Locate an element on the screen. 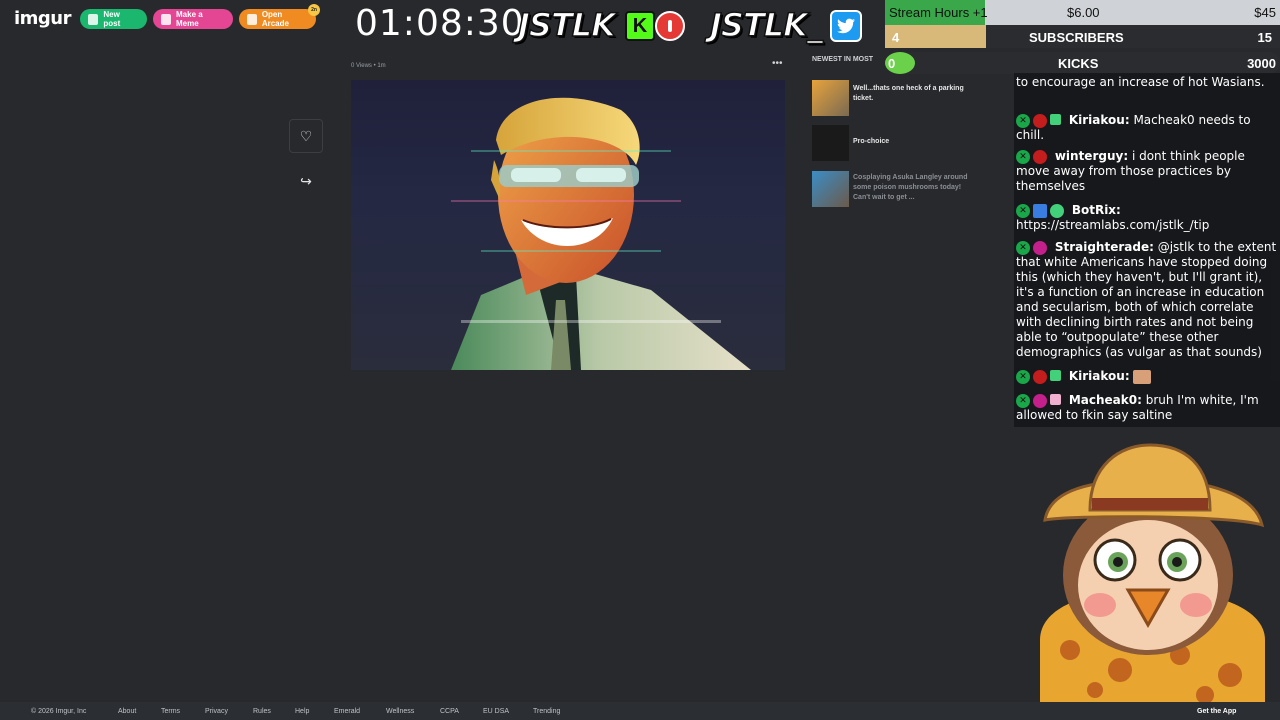 Image resolution: width=1280 pixels, height=720 pixels. new-post-button: New post is located at coordinates (113, 19).